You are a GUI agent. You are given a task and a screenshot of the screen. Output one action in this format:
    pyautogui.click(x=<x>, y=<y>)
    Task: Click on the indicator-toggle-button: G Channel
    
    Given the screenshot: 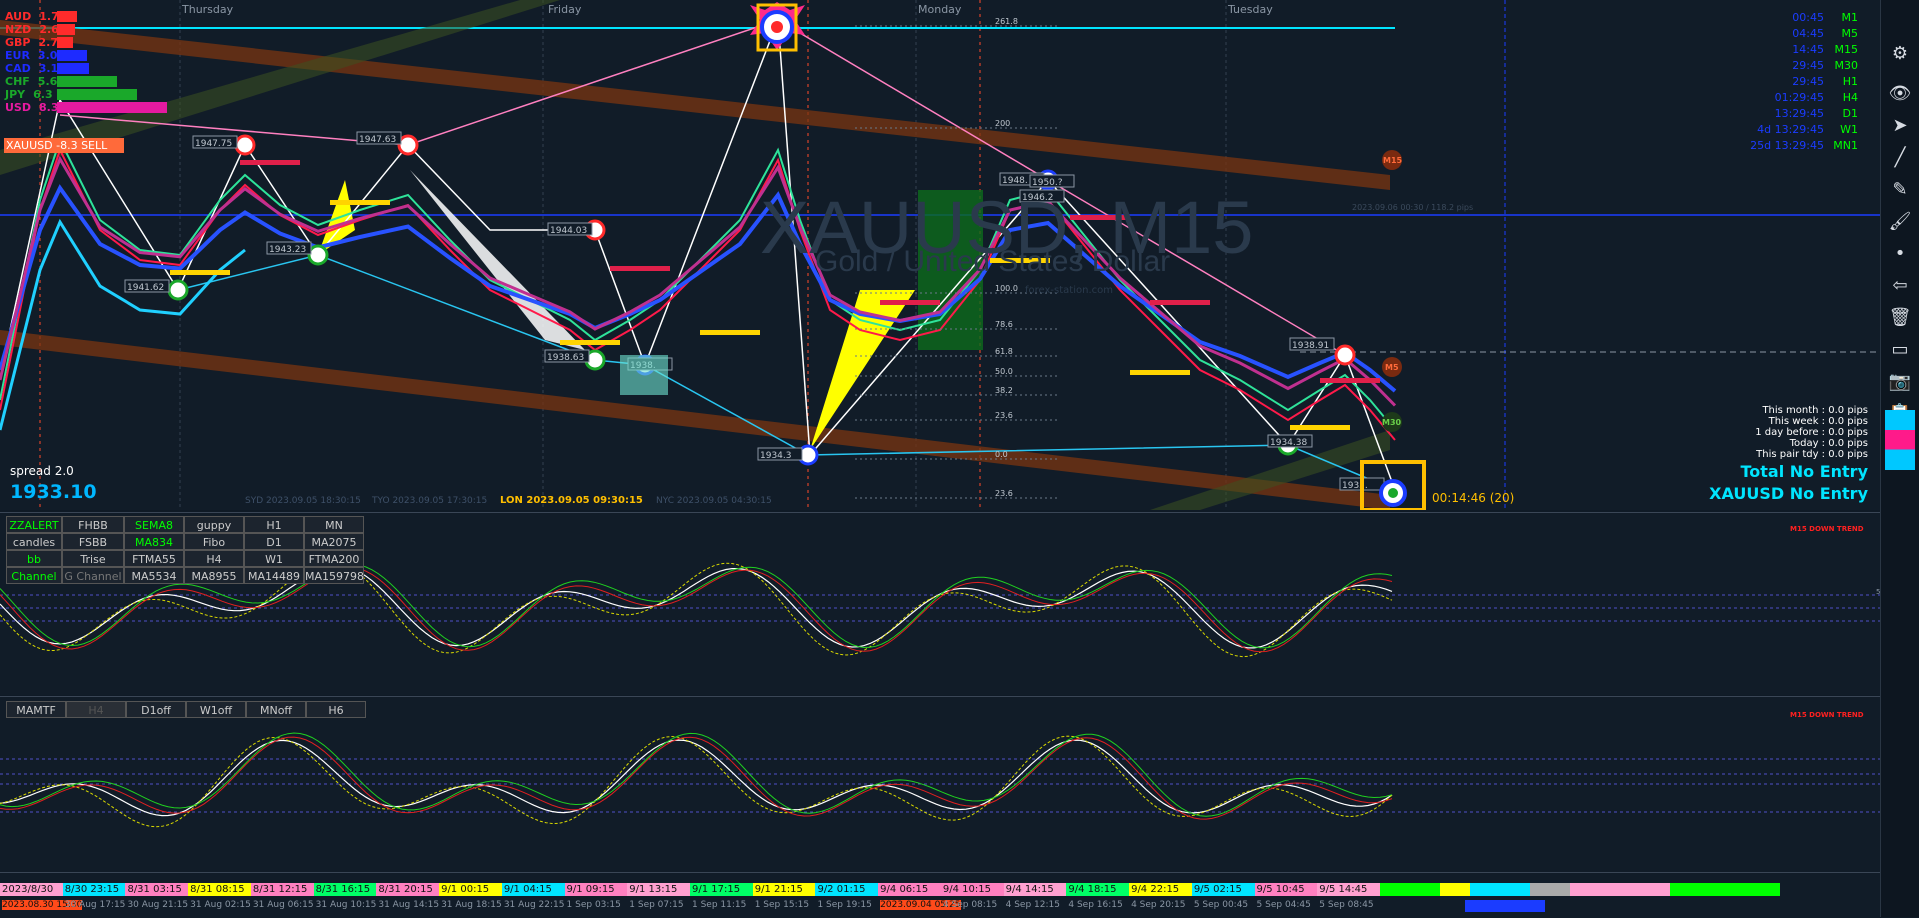 What is the action you would take?
    pyautogui.click(x=93, y=575)
    